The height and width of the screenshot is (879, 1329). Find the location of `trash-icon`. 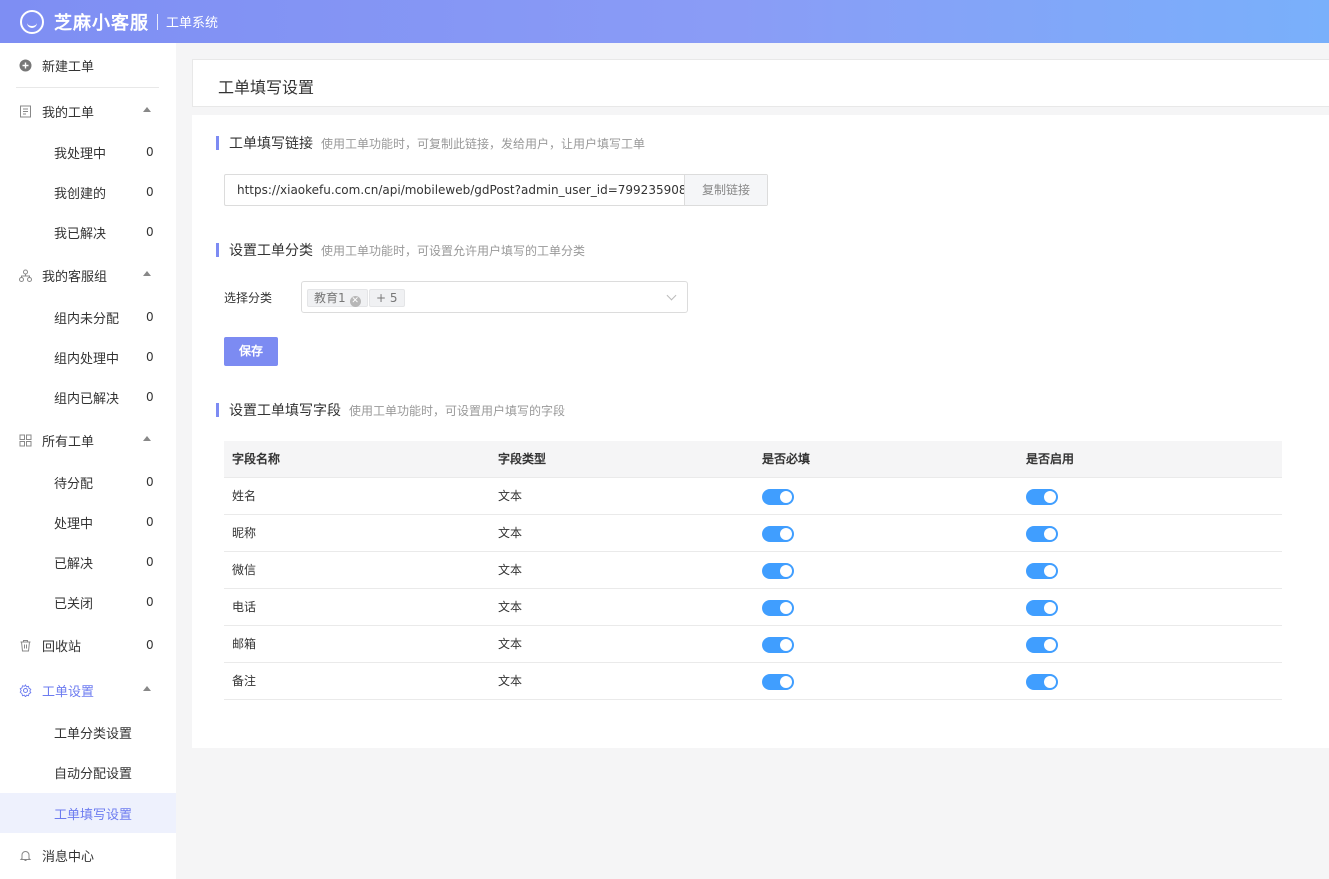

trash-icon is located at coordinates (25, 645).